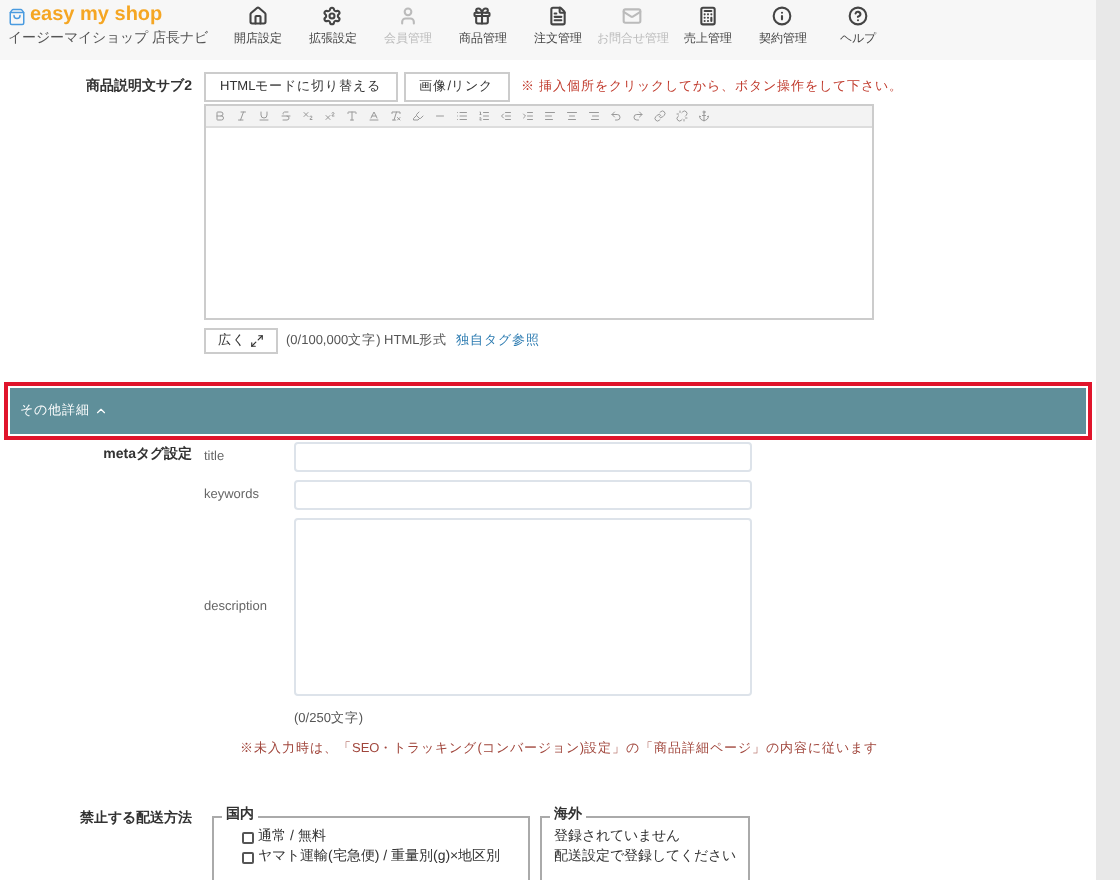 Image resolution: width=1120 pixels, height=880 pixels. Describe the element at coordinates (484, 116) in the screenshot. I see `numbered-list-icon` at that location.